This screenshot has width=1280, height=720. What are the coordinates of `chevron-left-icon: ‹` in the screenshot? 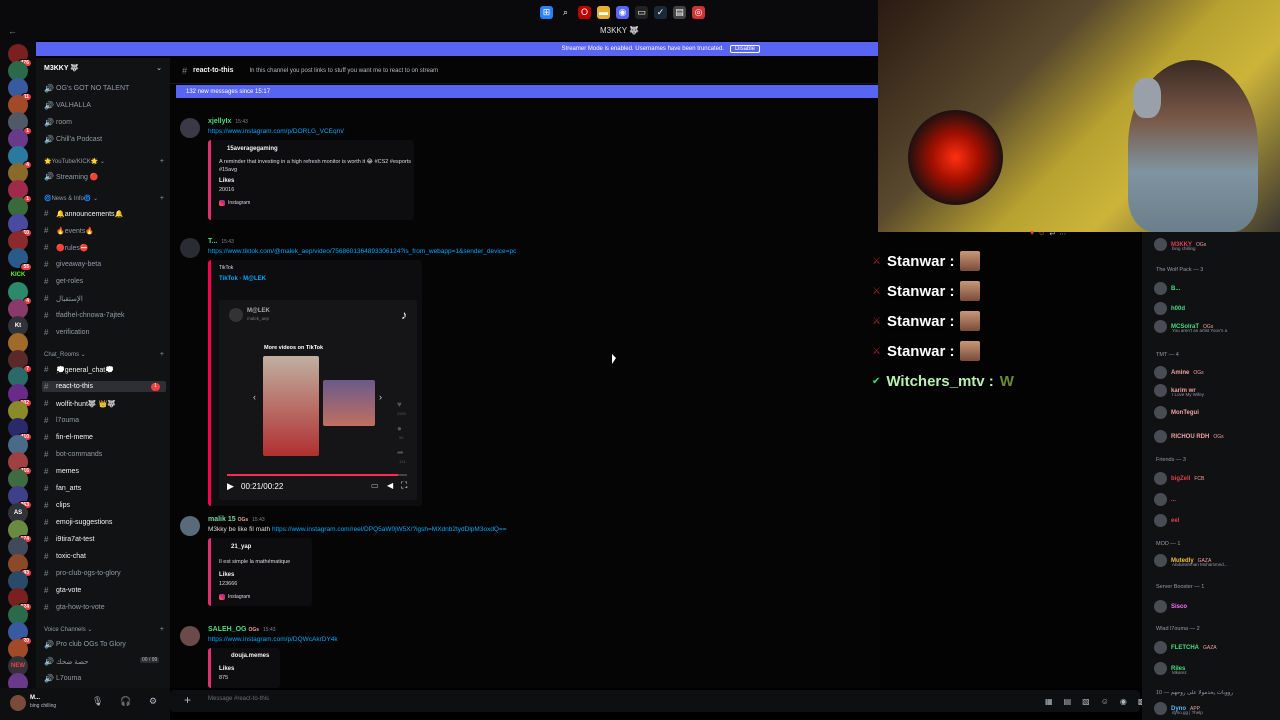 It's located at (254, 397).